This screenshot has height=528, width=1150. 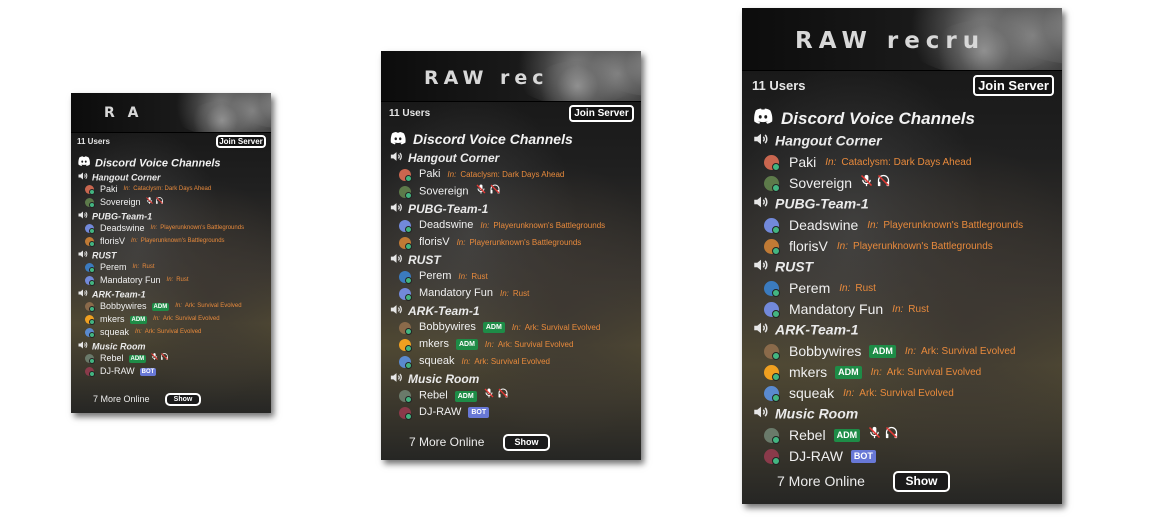 I want to click on game-activity: In: Playerunknown's Battlegrounds, so click(x=519, y=242).